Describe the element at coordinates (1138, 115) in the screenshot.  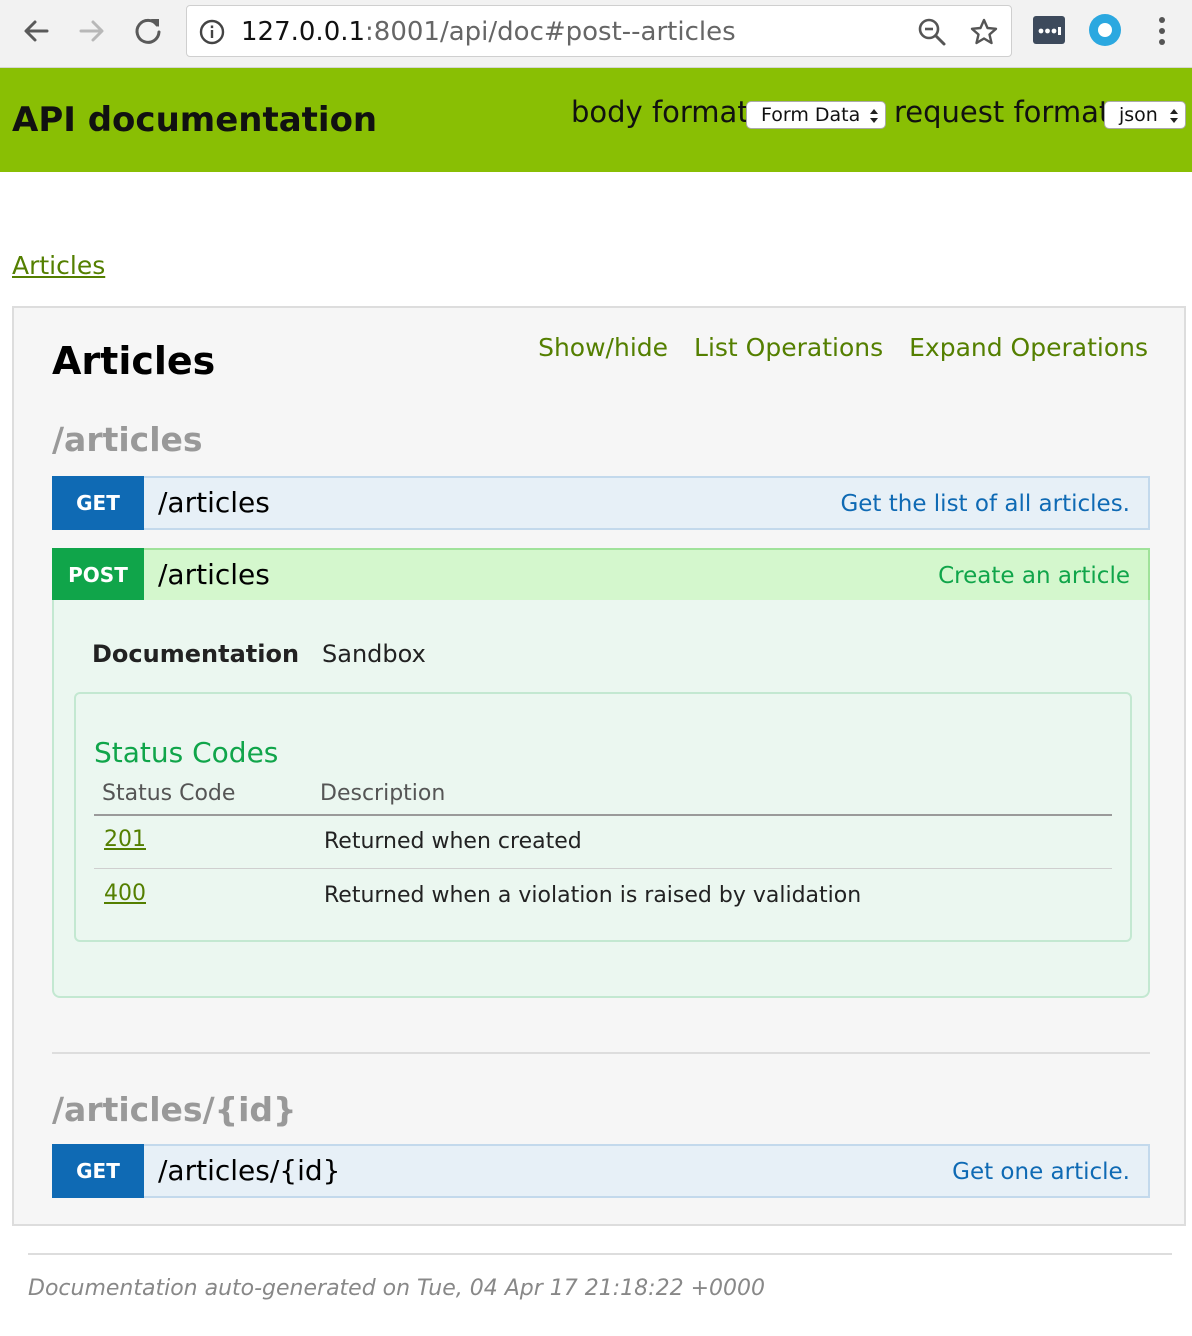
I see `request-format-value: json` at that location.